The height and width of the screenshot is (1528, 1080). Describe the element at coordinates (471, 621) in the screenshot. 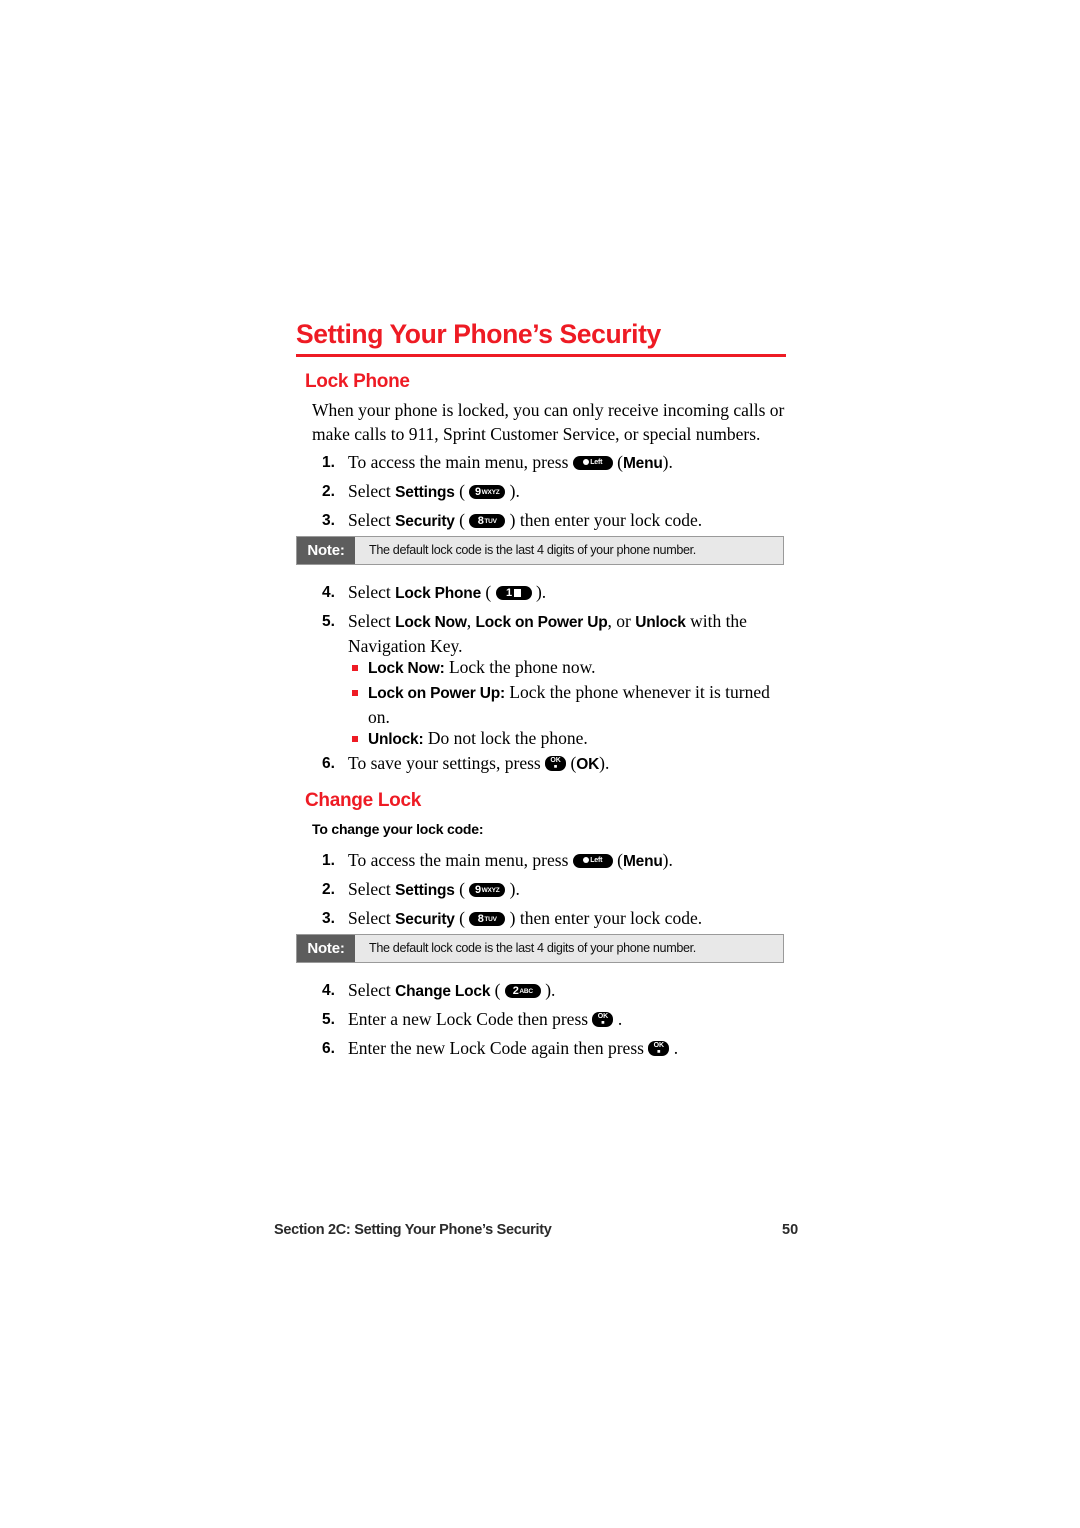

I see `step-text-part: ,` at that location.